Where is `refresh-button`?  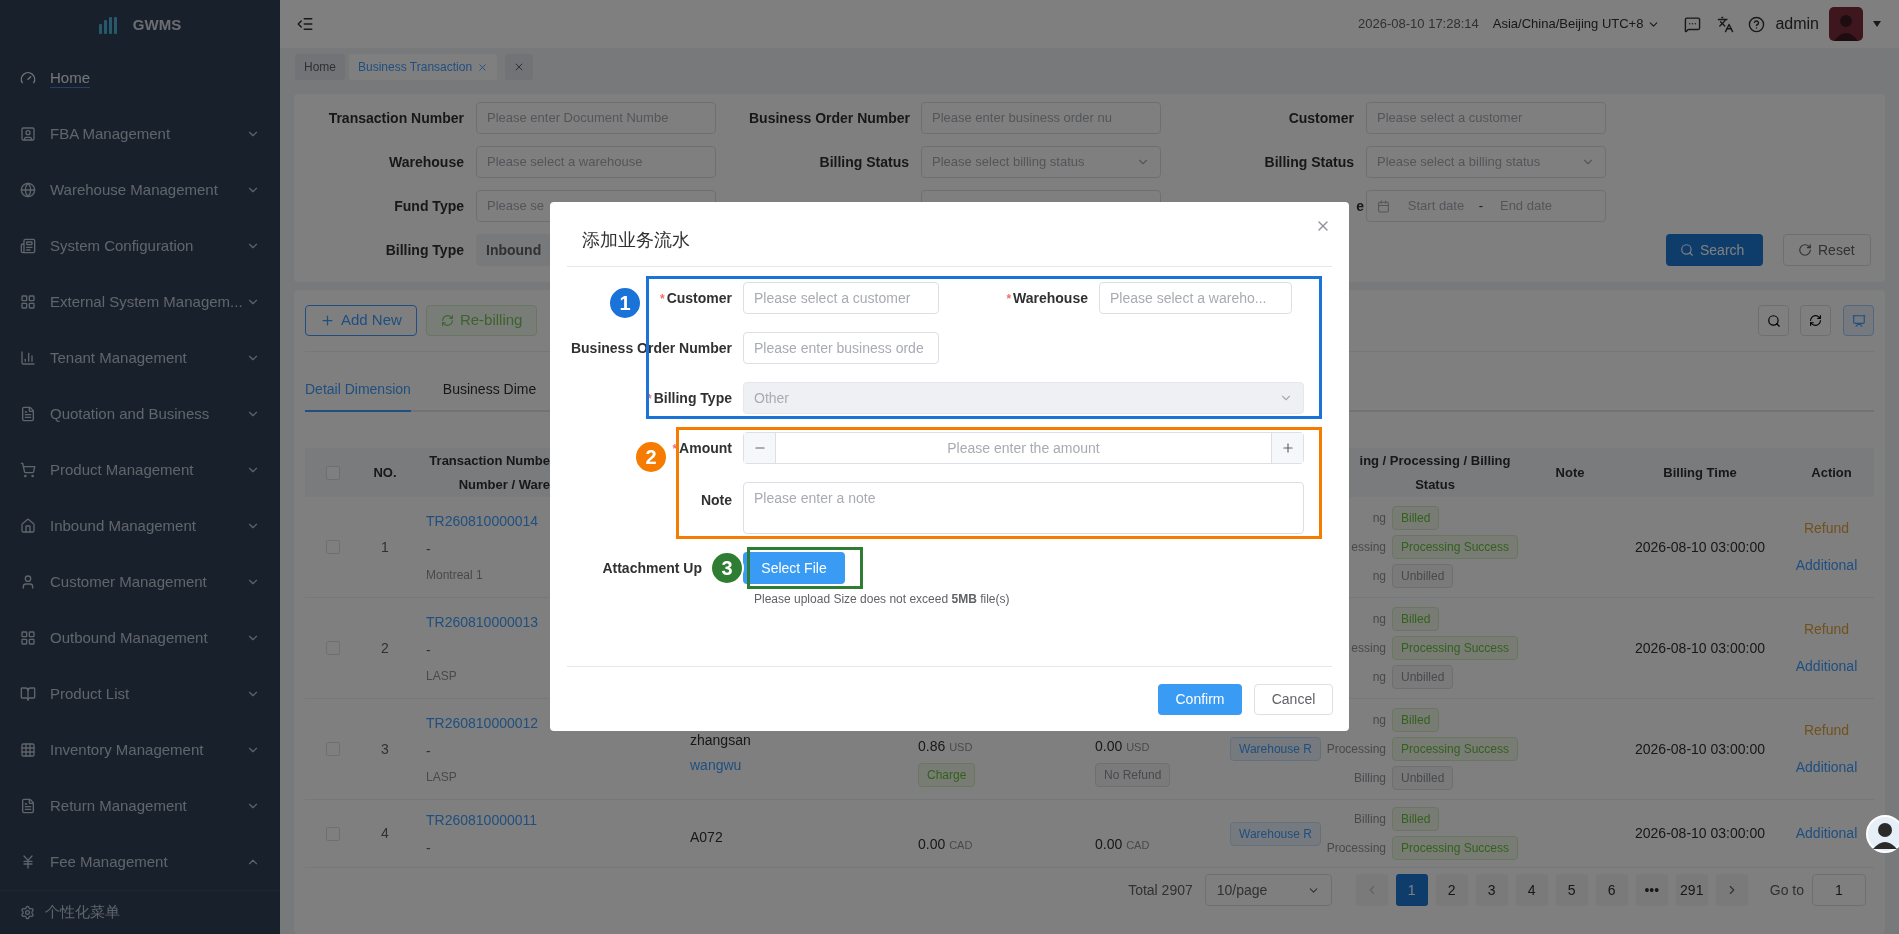
refresh-button is located at coordinates (1815, 320).